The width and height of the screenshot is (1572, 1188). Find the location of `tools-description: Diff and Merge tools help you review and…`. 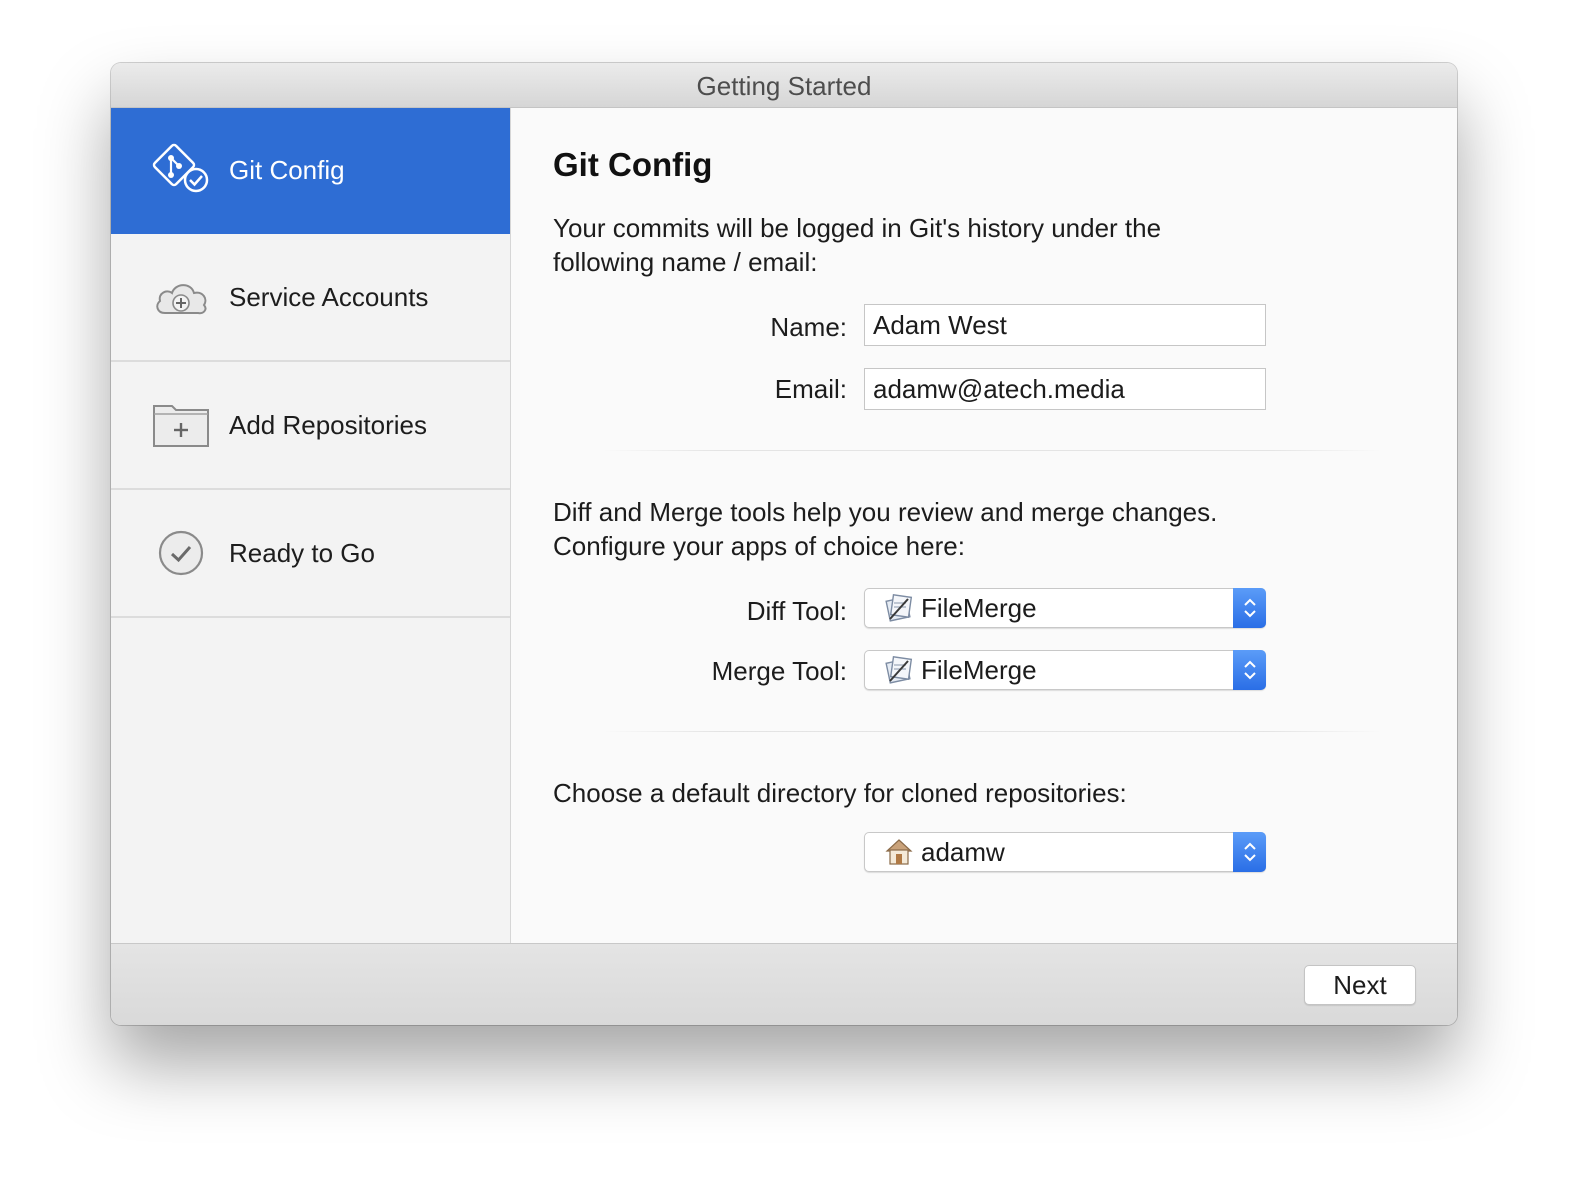

tools-description: Diff and Merge tools help you review and… is located at coordinates (885, 529).